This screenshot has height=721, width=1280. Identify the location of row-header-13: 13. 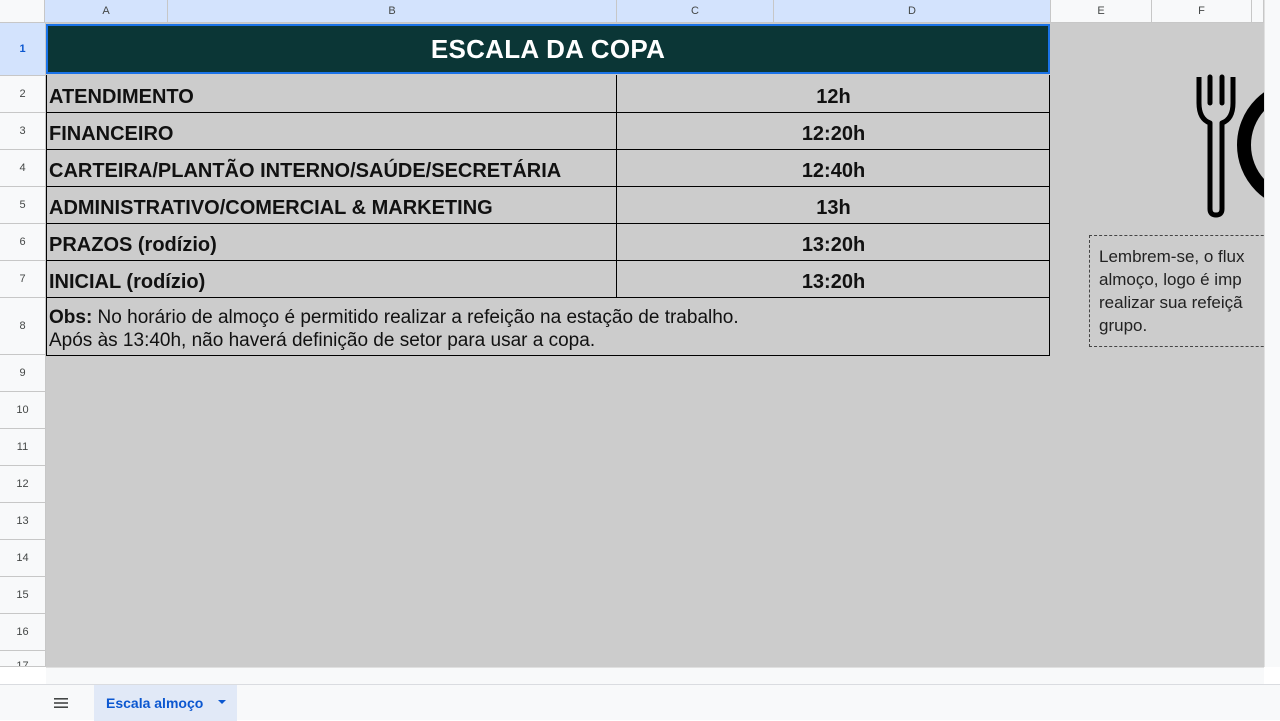
(23, 521).